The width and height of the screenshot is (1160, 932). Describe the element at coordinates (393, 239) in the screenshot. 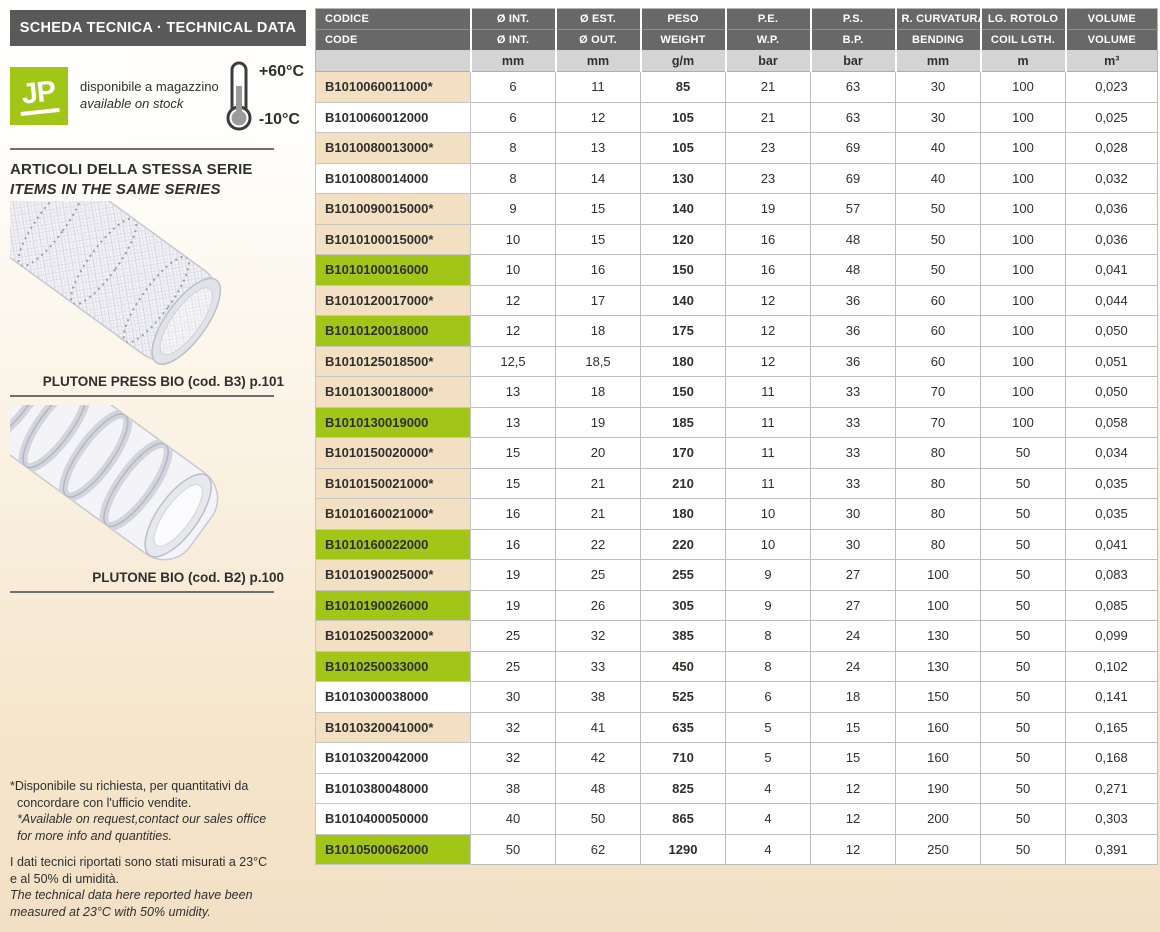

I see `code-cell: B1010100015000*` at that location.